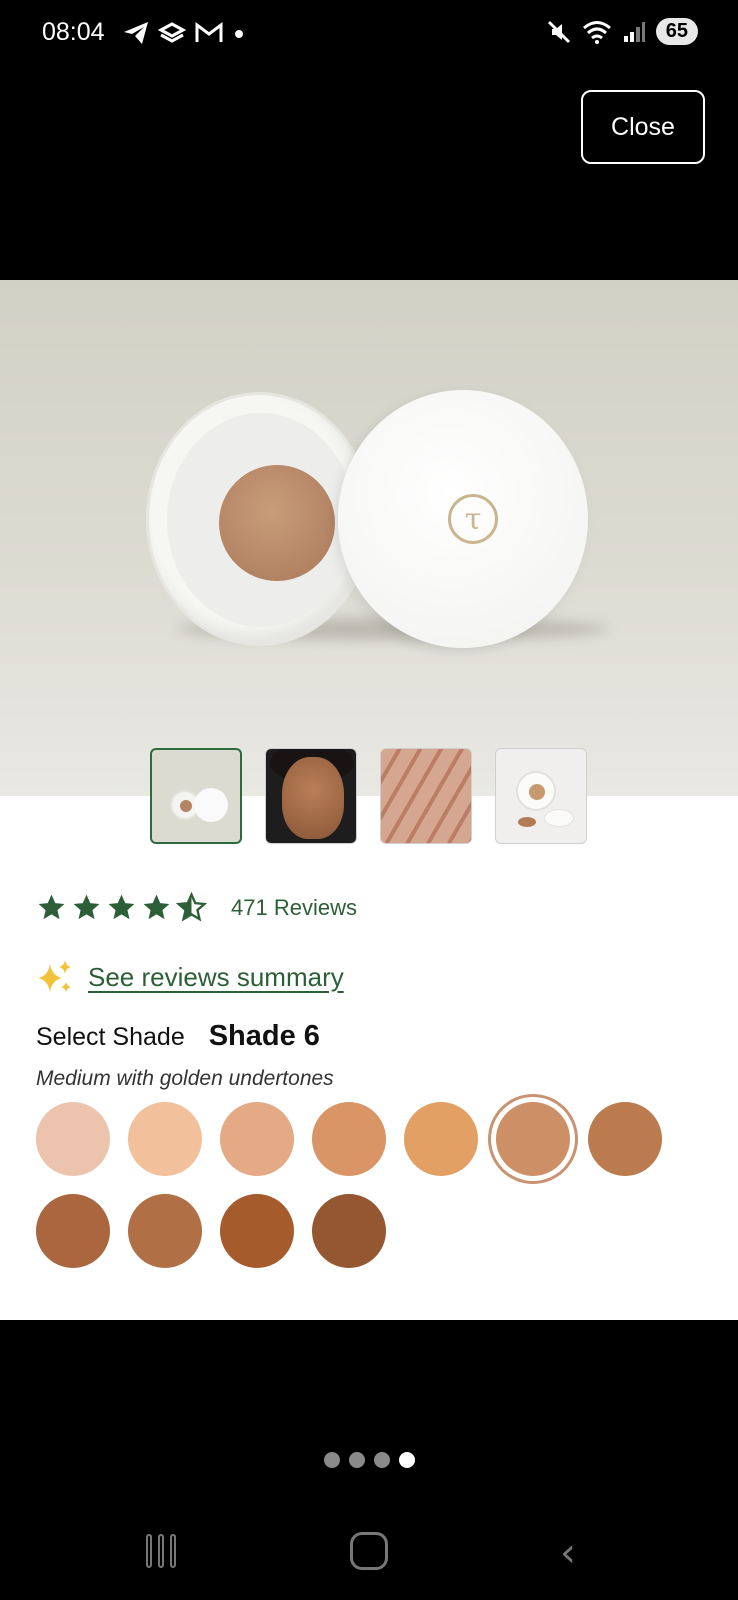 Image resolution: width=738 pixels, height=1600 pixels. I want to click on thumbnail-product-spilled, so click(541, 796).